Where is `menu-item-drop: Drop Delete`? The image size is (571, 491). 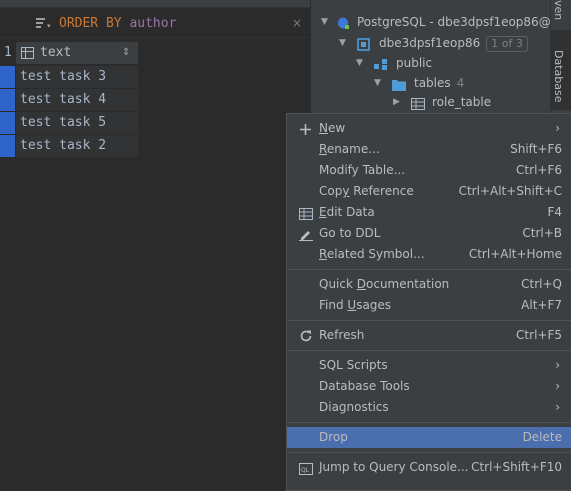
menu-item-drop: Drop Delete is located at coordinates (429, 437).